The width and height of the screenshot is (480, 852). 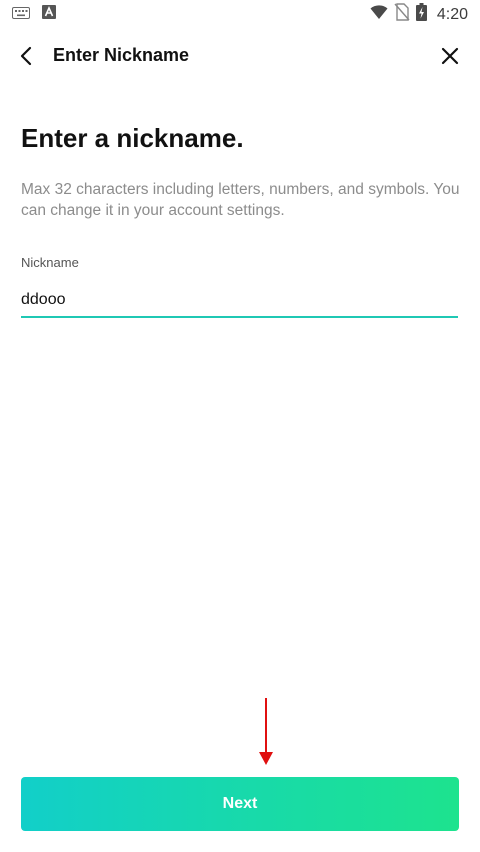 I want to click on no-sim-icon, so click(x=402, y=14).